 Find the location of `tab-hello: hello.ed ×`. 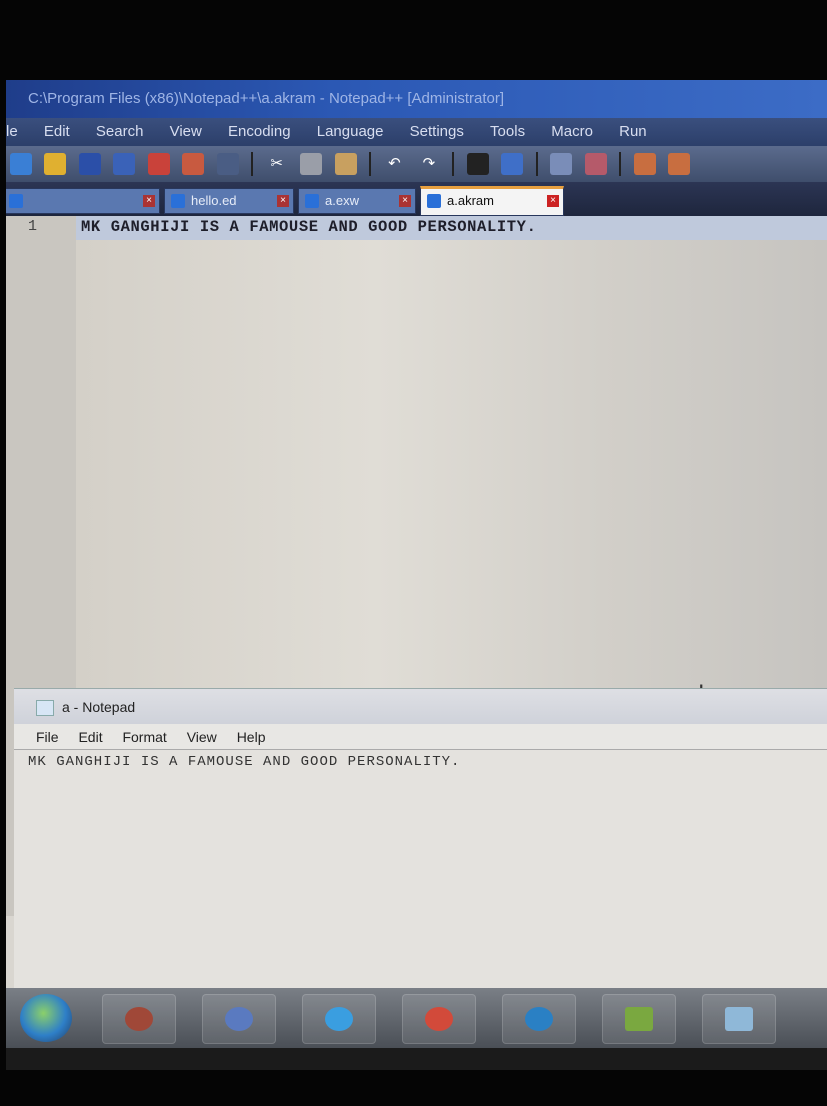

tab-hello: hello.ed × is located at coordinates (229, 201).